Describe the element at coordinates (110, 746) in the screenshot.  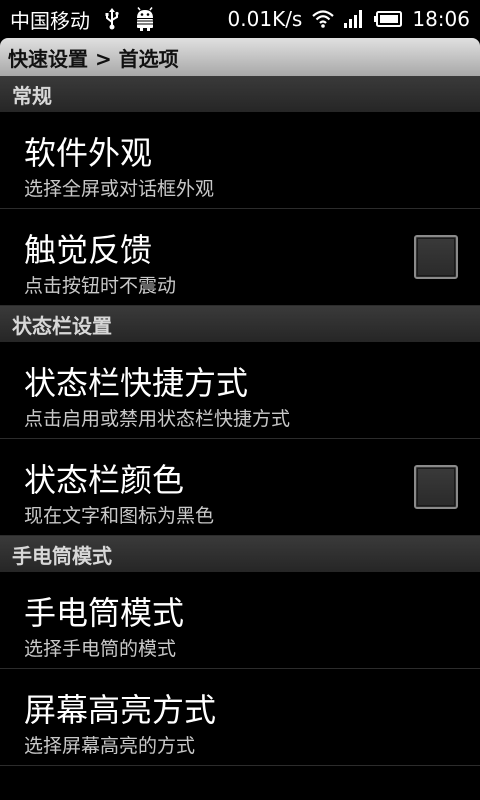
I see `pref-summary: 选择屏幕高亮的方式` at that location.